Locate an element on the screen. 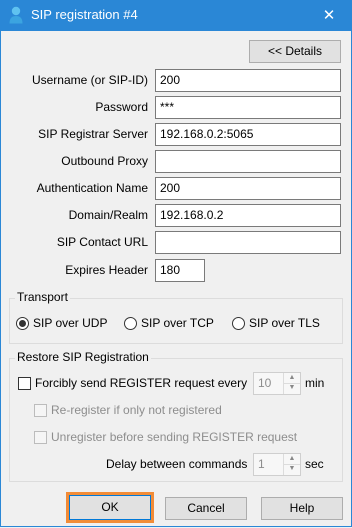 The height and width of the screenshot is (528, 352). close-icon: ✕ is located at coordinates (329, 15).